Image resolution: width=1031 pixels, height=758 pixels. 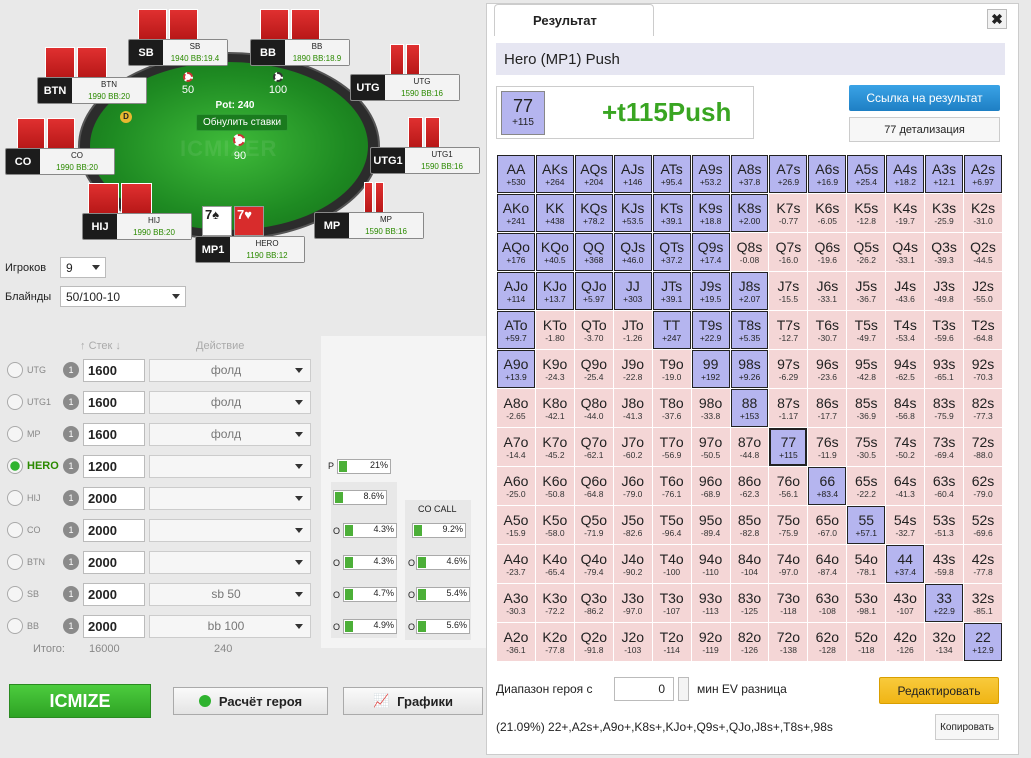 What do you see at coordinates (516, 642) in the screenshot?
I see `hand-cell: A2o -36.1` at bounding box center [516, 642].